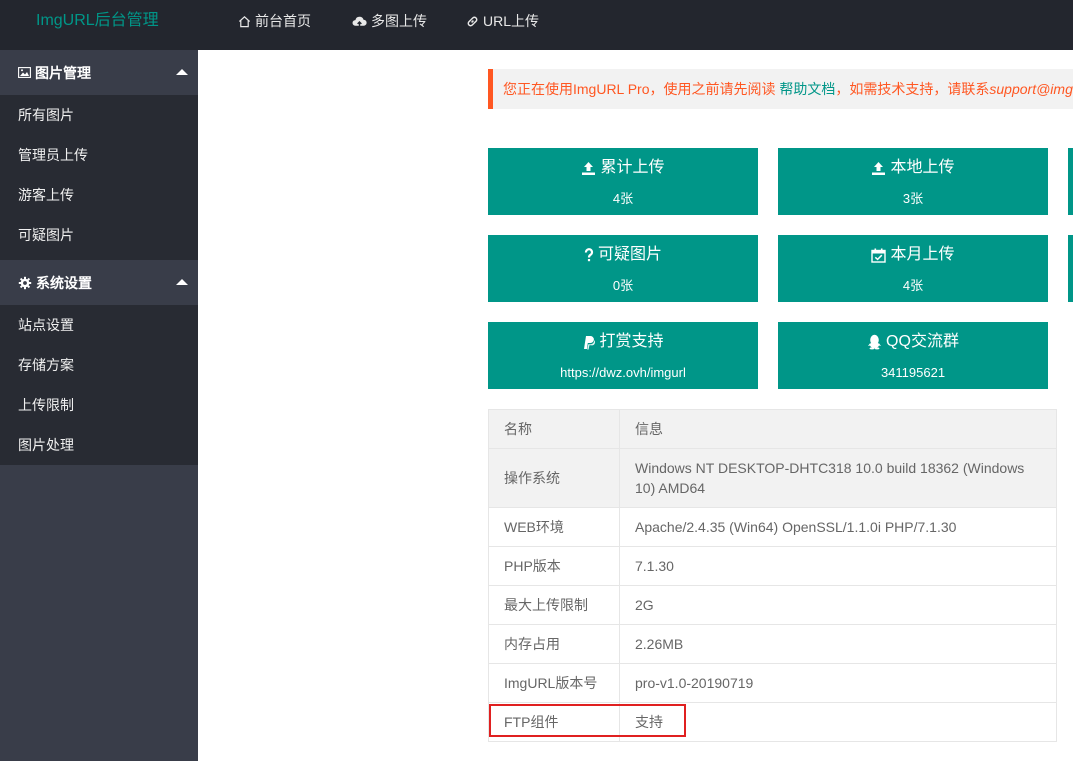 This screenshot has width=1073, height=761. What do you see at coordinates (623, 268) in the screenshot?
I see `stat-card-suspicious: 可疑图片 0张` at bounding box center [623, 268].